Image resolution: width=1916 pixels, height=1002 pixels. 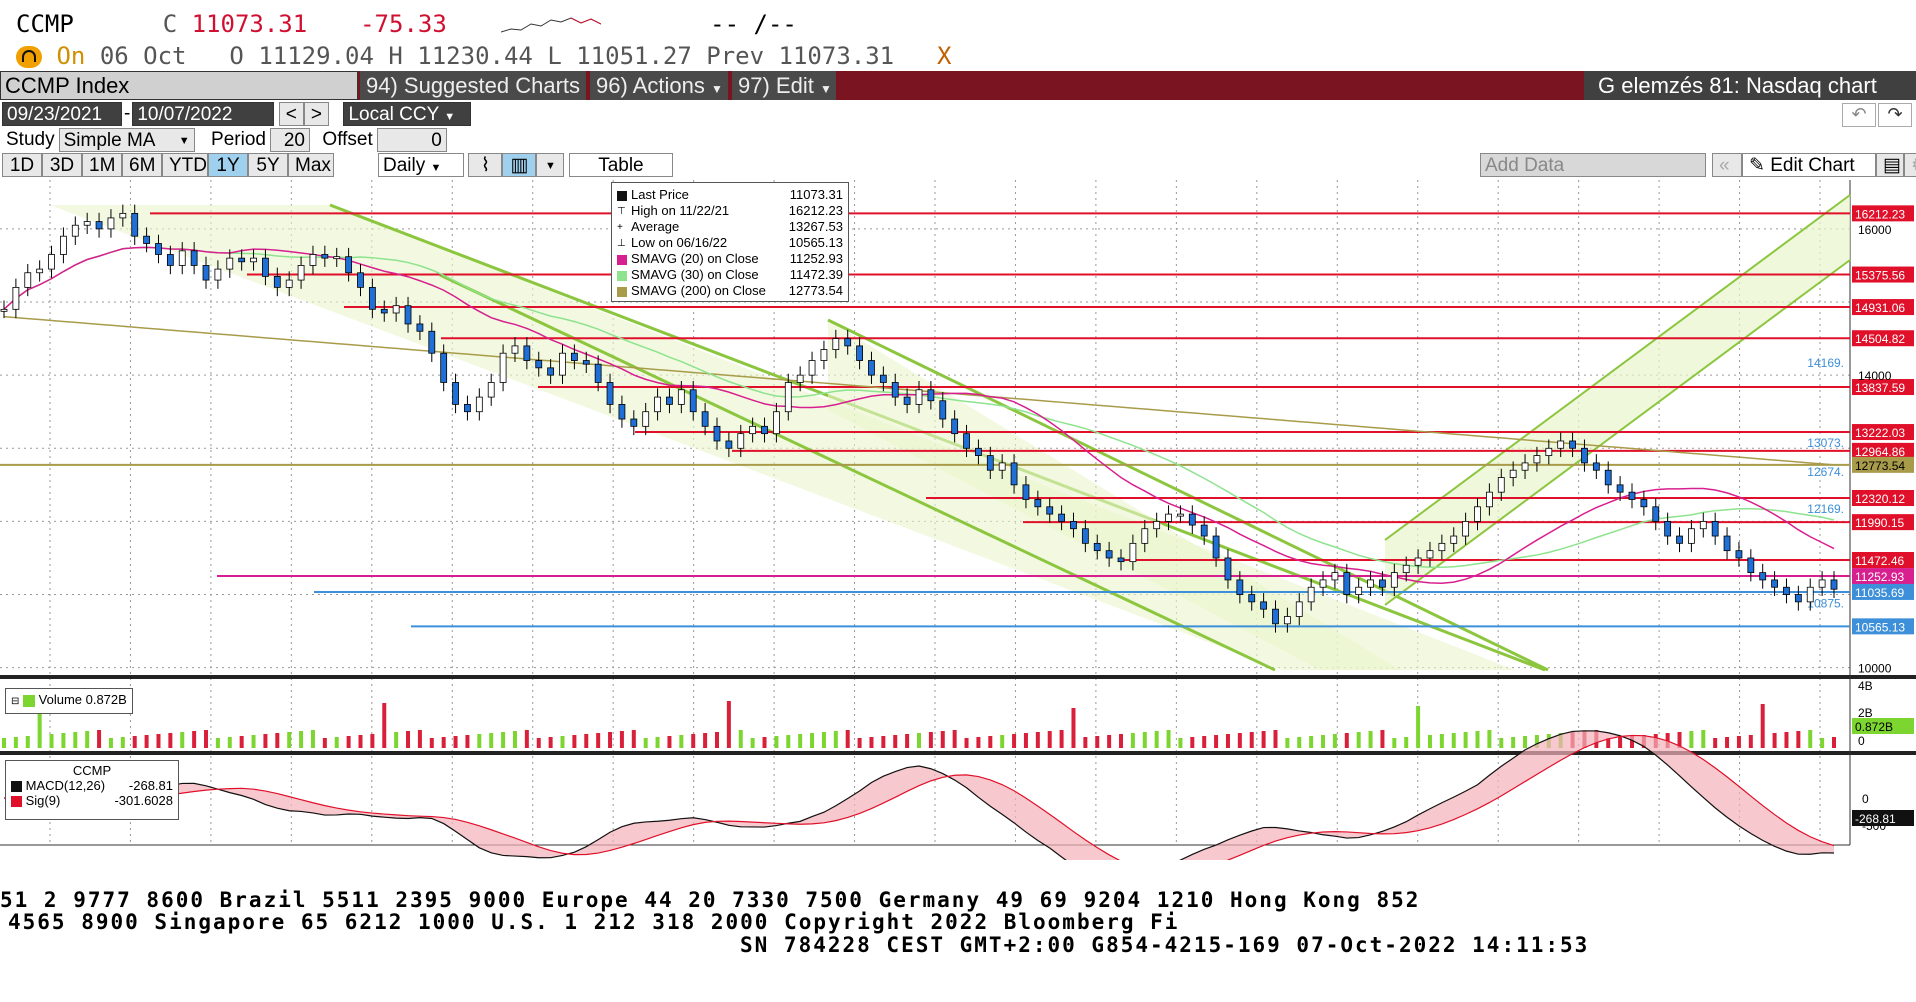 I want to click on edit-menu: 97) Edit ▼, so click(x=784, y=85).